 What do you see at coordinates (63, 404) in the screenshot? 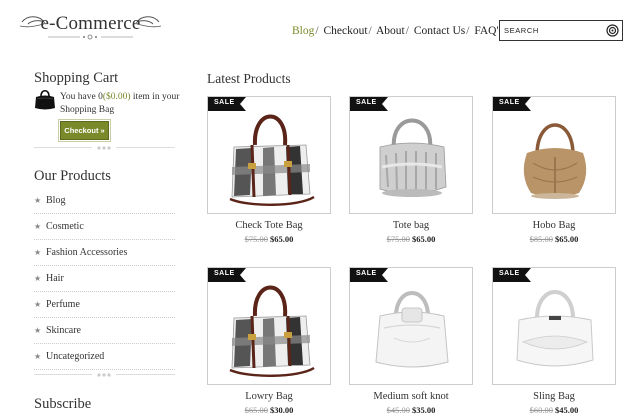
I see `subscribe-title: Subscribe` at bounding box center [63, 404].